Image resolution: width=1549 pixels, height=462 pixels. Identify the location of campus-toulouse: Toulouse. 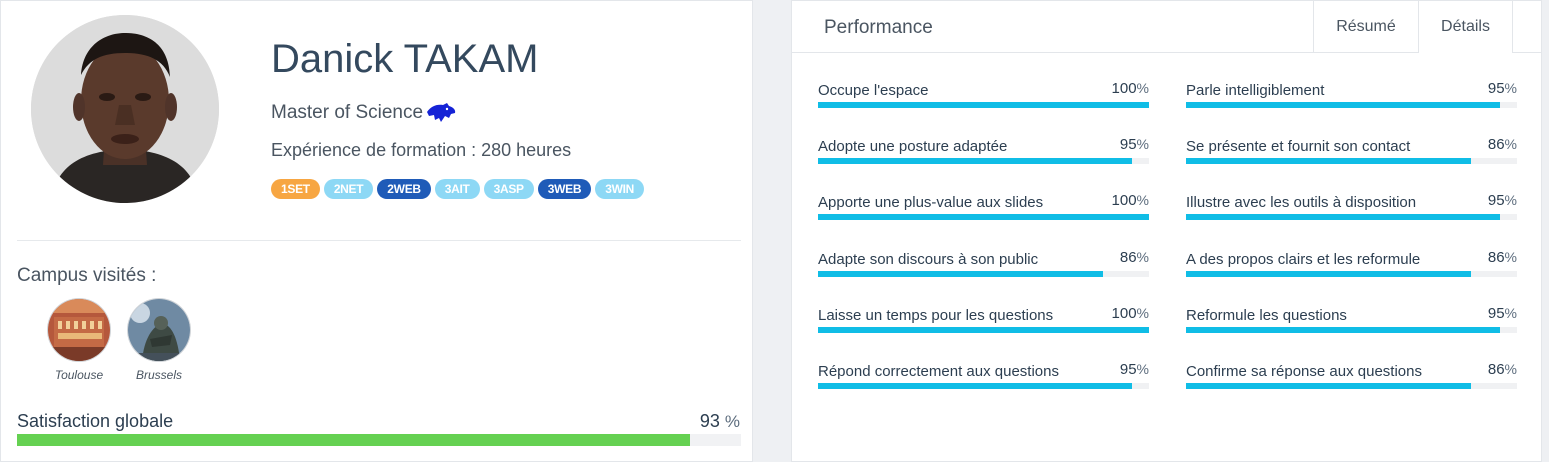
(79, 340).